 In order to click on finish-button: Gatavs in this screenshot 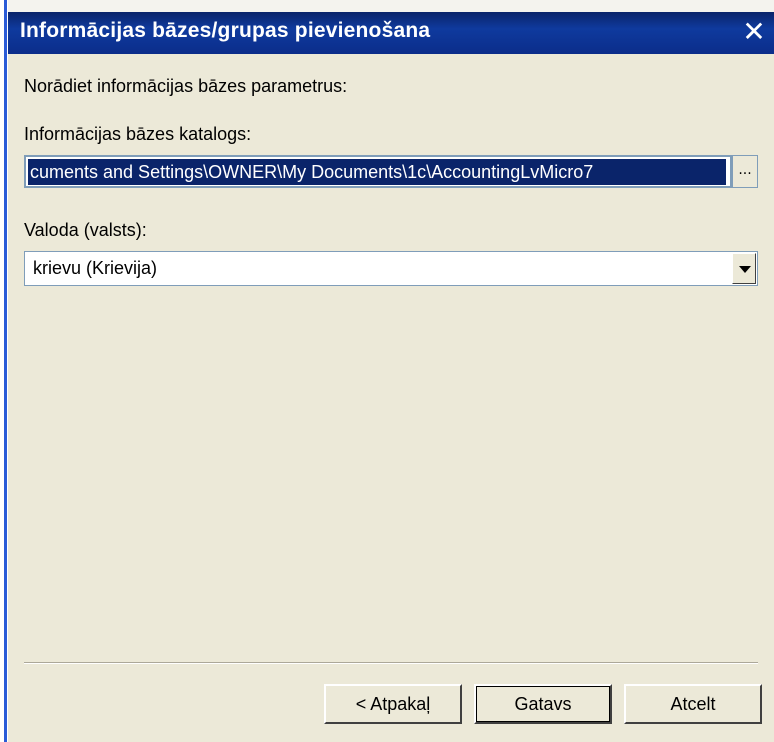, I will do `click(543, 704)`.